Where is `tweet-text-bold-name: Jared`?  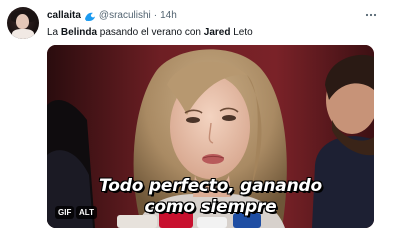
tweet-text-bold-name: Jared is located at coordinates (217, 32).